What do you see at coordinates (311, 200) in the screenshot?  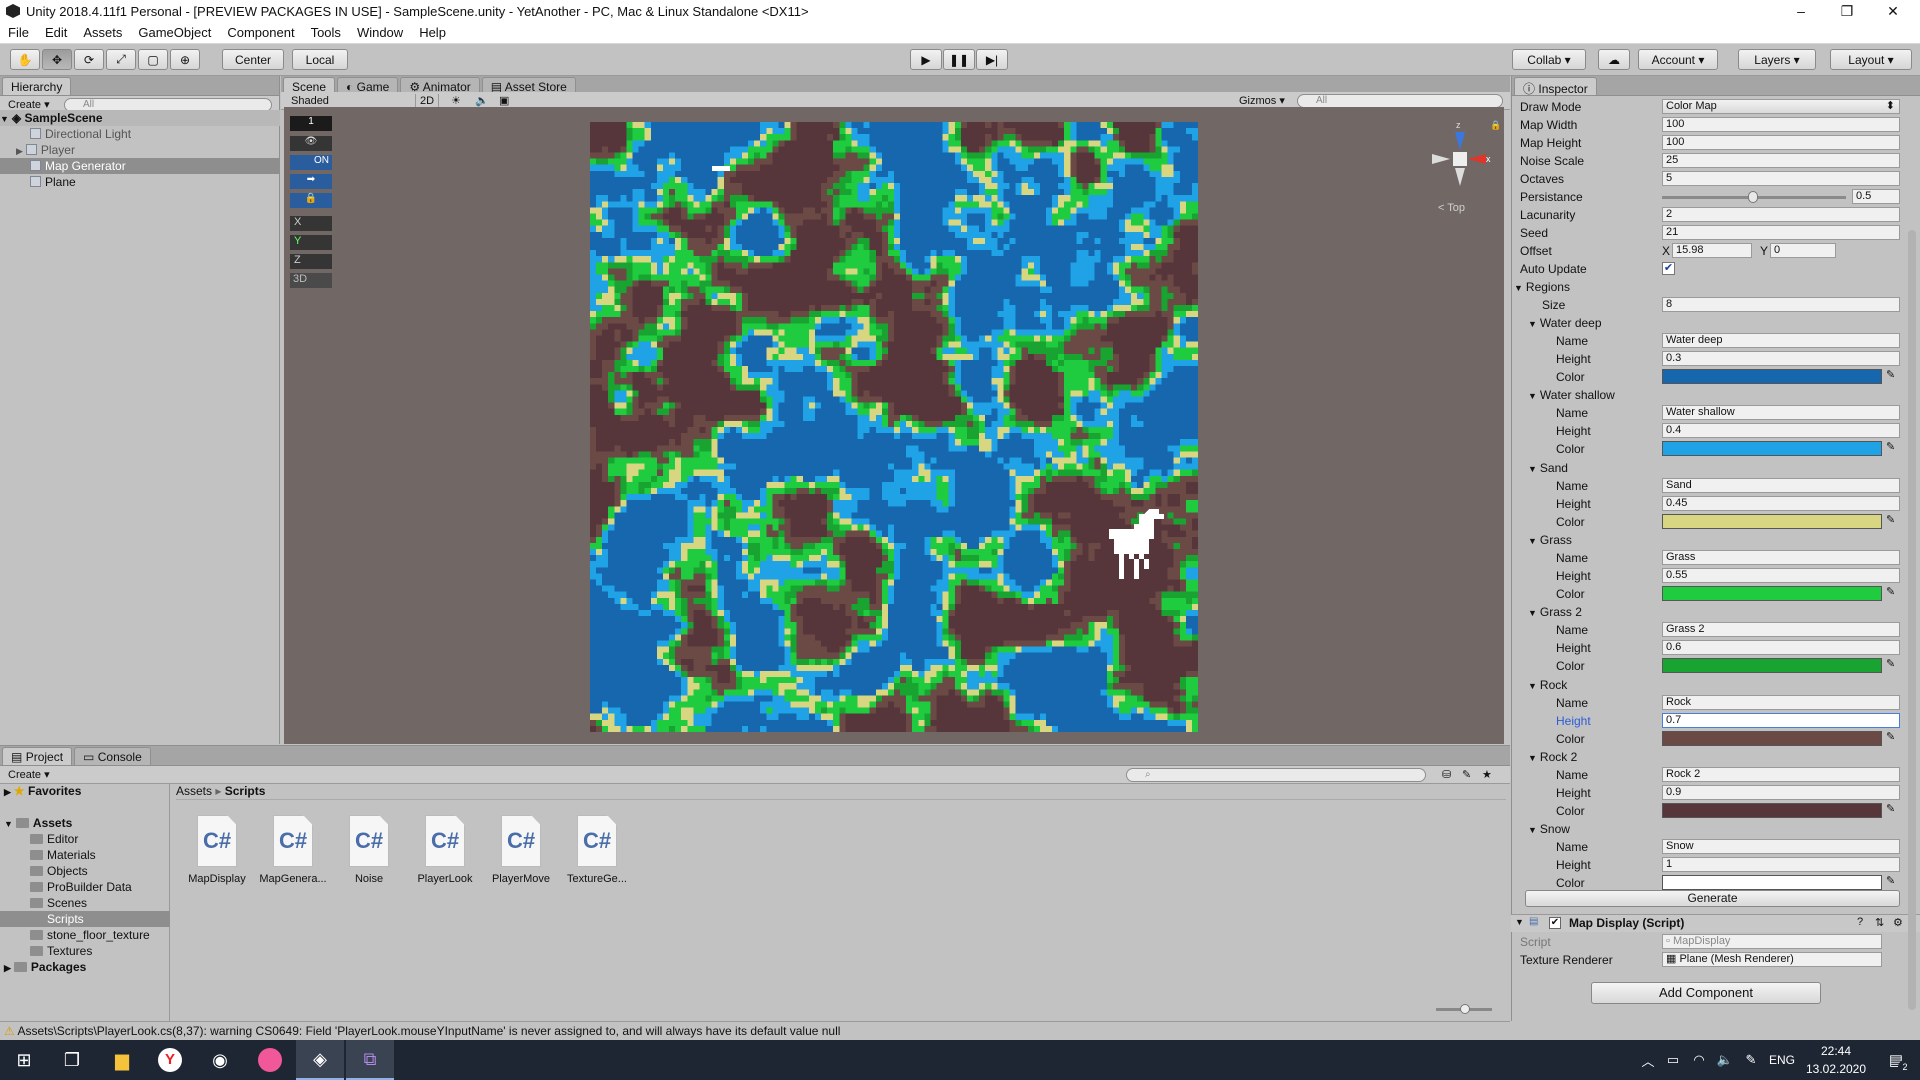 I see `lock-icon: 🔒` at bounding box center [311, 200].